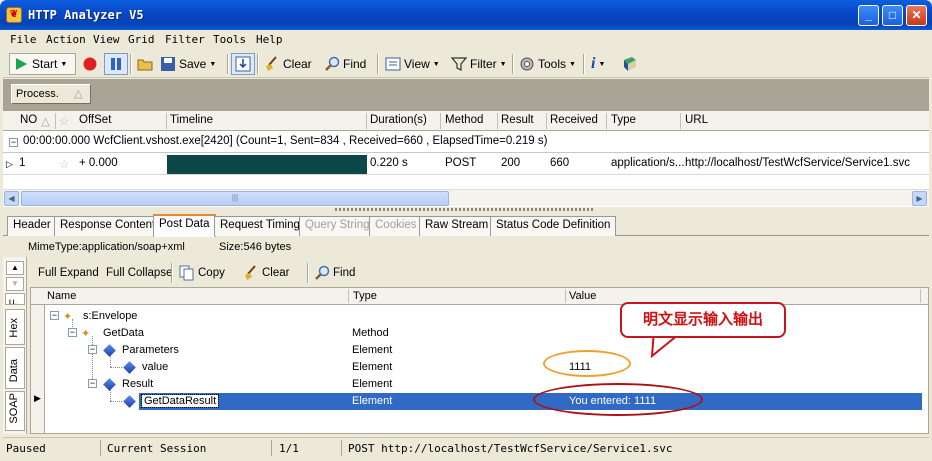  Describe the element at coordinates (108, 226) in the screenshot. I see `tab-response-content: Response Content` at that location.